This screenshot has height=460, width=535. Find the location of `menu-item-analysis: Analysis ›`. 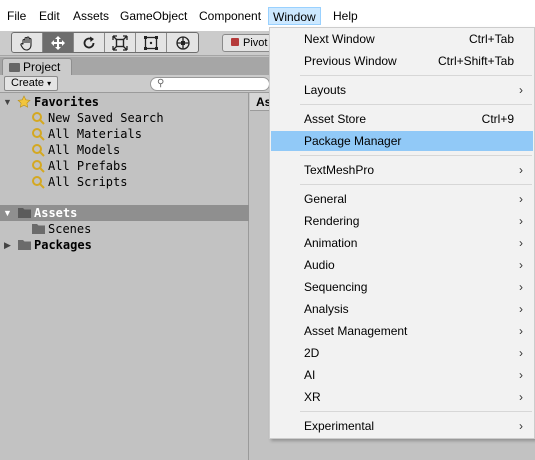

menu-item-analysis: Analysis › is located at coordinates (402, 309).